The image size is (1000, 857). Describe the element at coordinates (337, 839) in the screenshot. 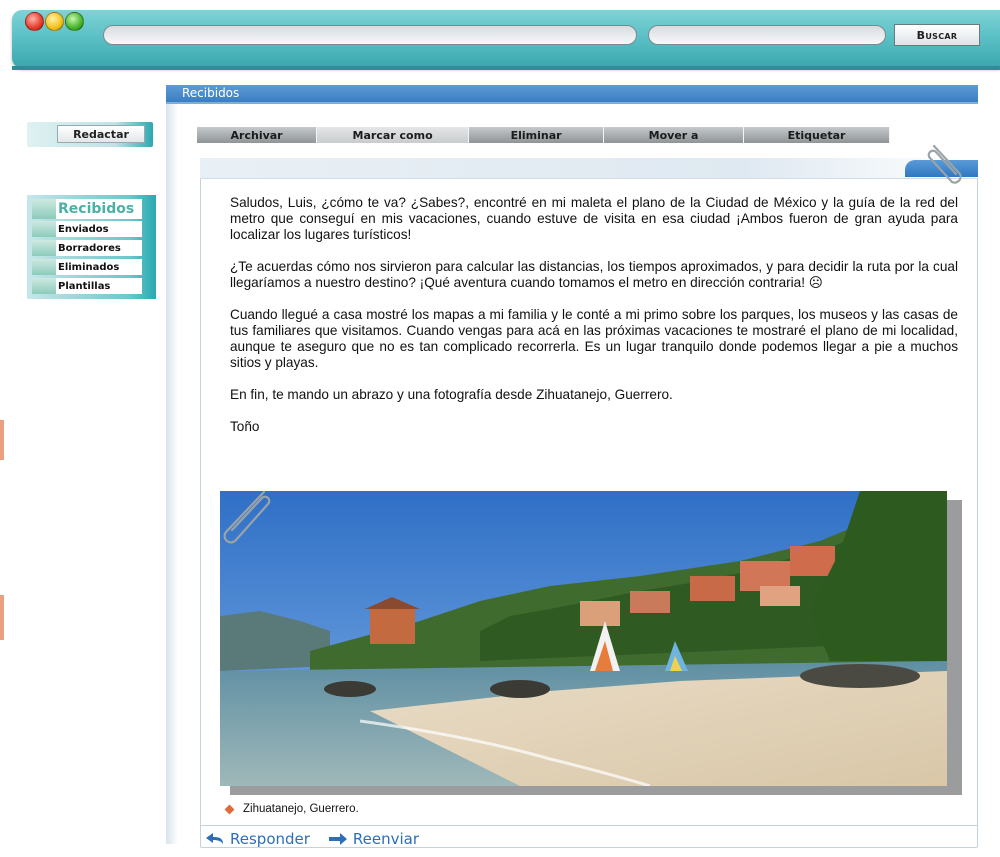

I see `forward-arrow-icon` at that location.